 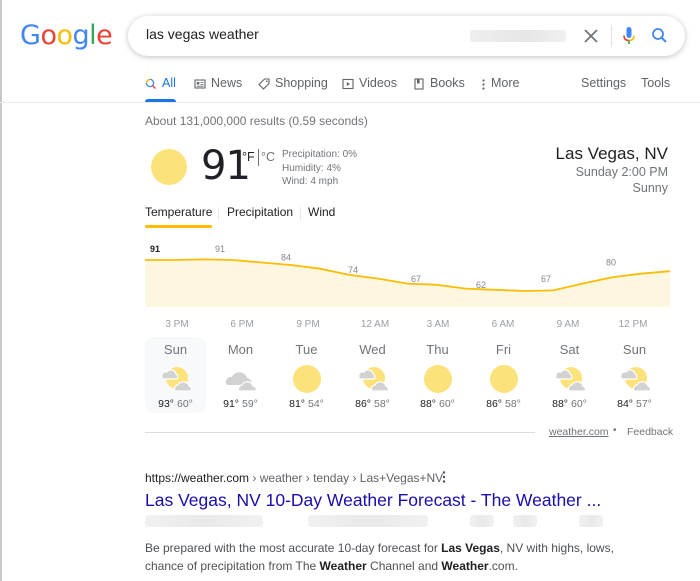 I want to click on tab-books: Books, so click(x=439, y=89).